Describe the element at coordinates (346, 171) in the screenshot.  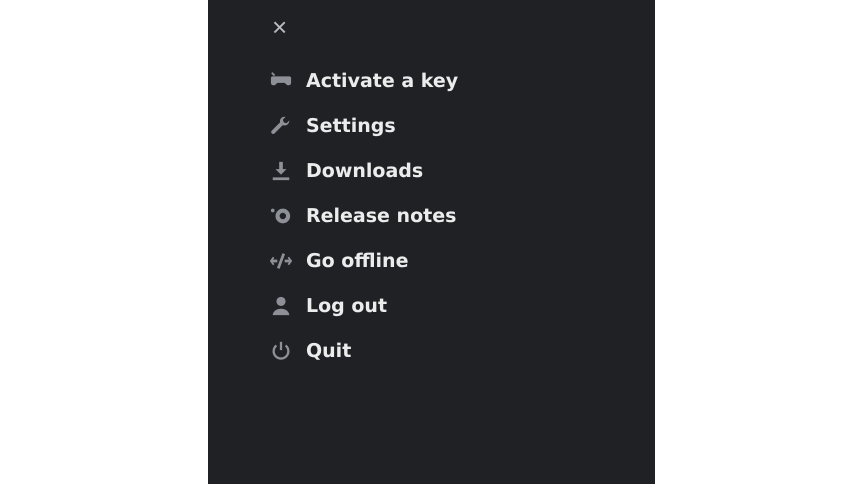
I see `menu-item: Downloads` at that location.